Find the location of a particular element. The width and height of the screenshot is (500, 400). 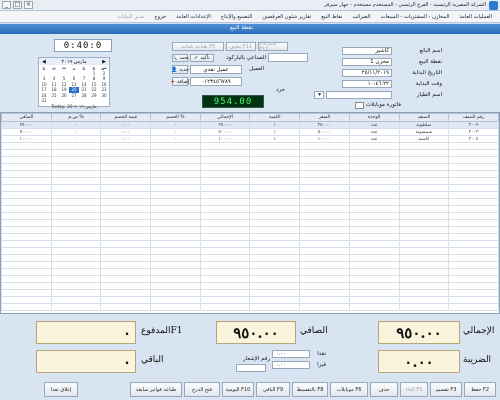

seller-input: كاشير is located at coordinates (367, 51).